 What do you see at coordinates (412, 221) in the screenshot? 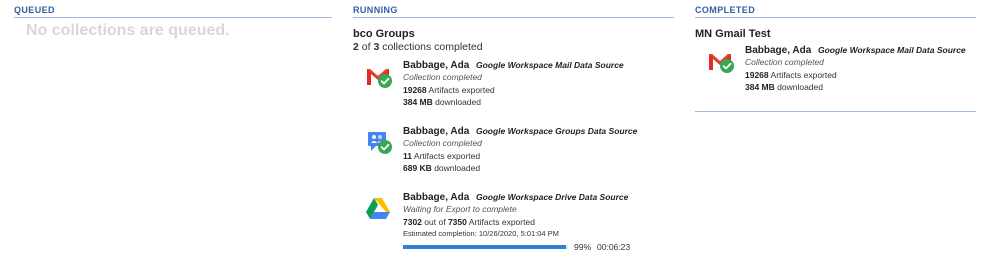
I see `artifacts-done: 7302` at bounding box center [412, 221].